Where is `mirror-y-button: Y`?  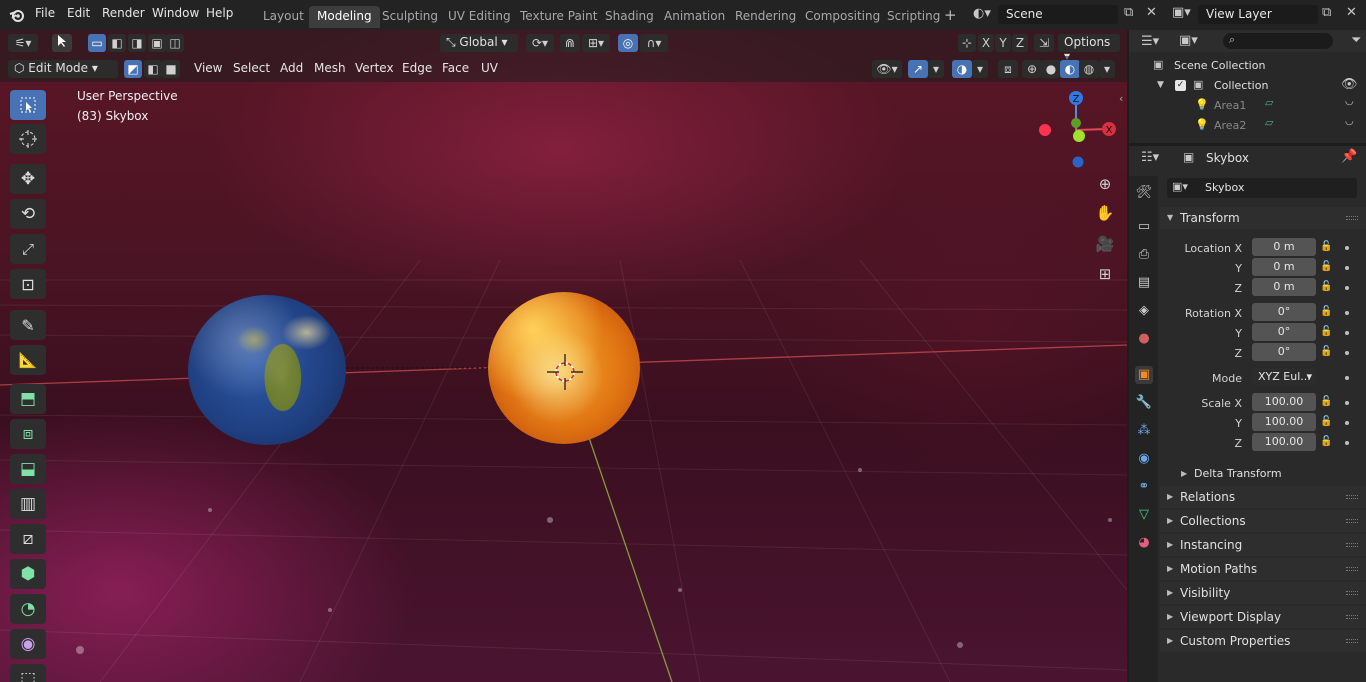
mirror-y-button: Y is located at coordinates (1003, 43).